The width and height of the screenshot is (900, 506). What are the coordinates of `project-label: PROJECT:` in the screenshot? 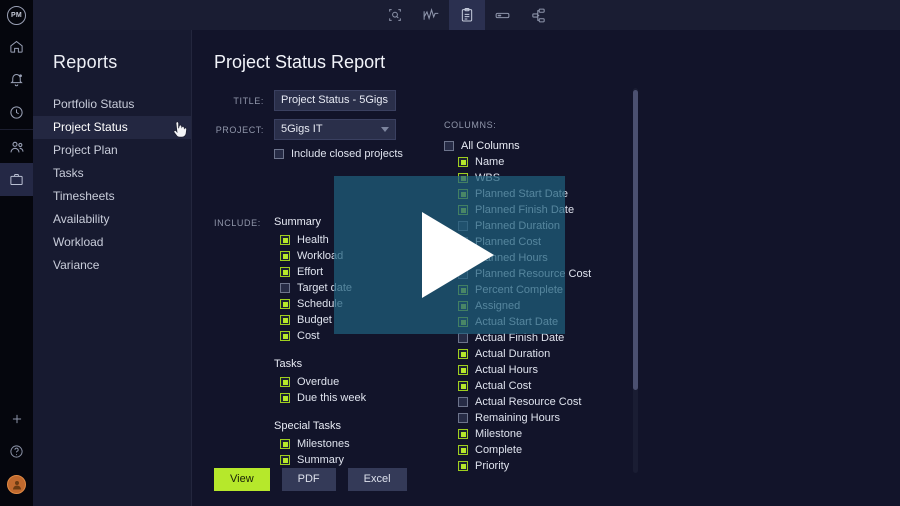 It's located at (239, 129).